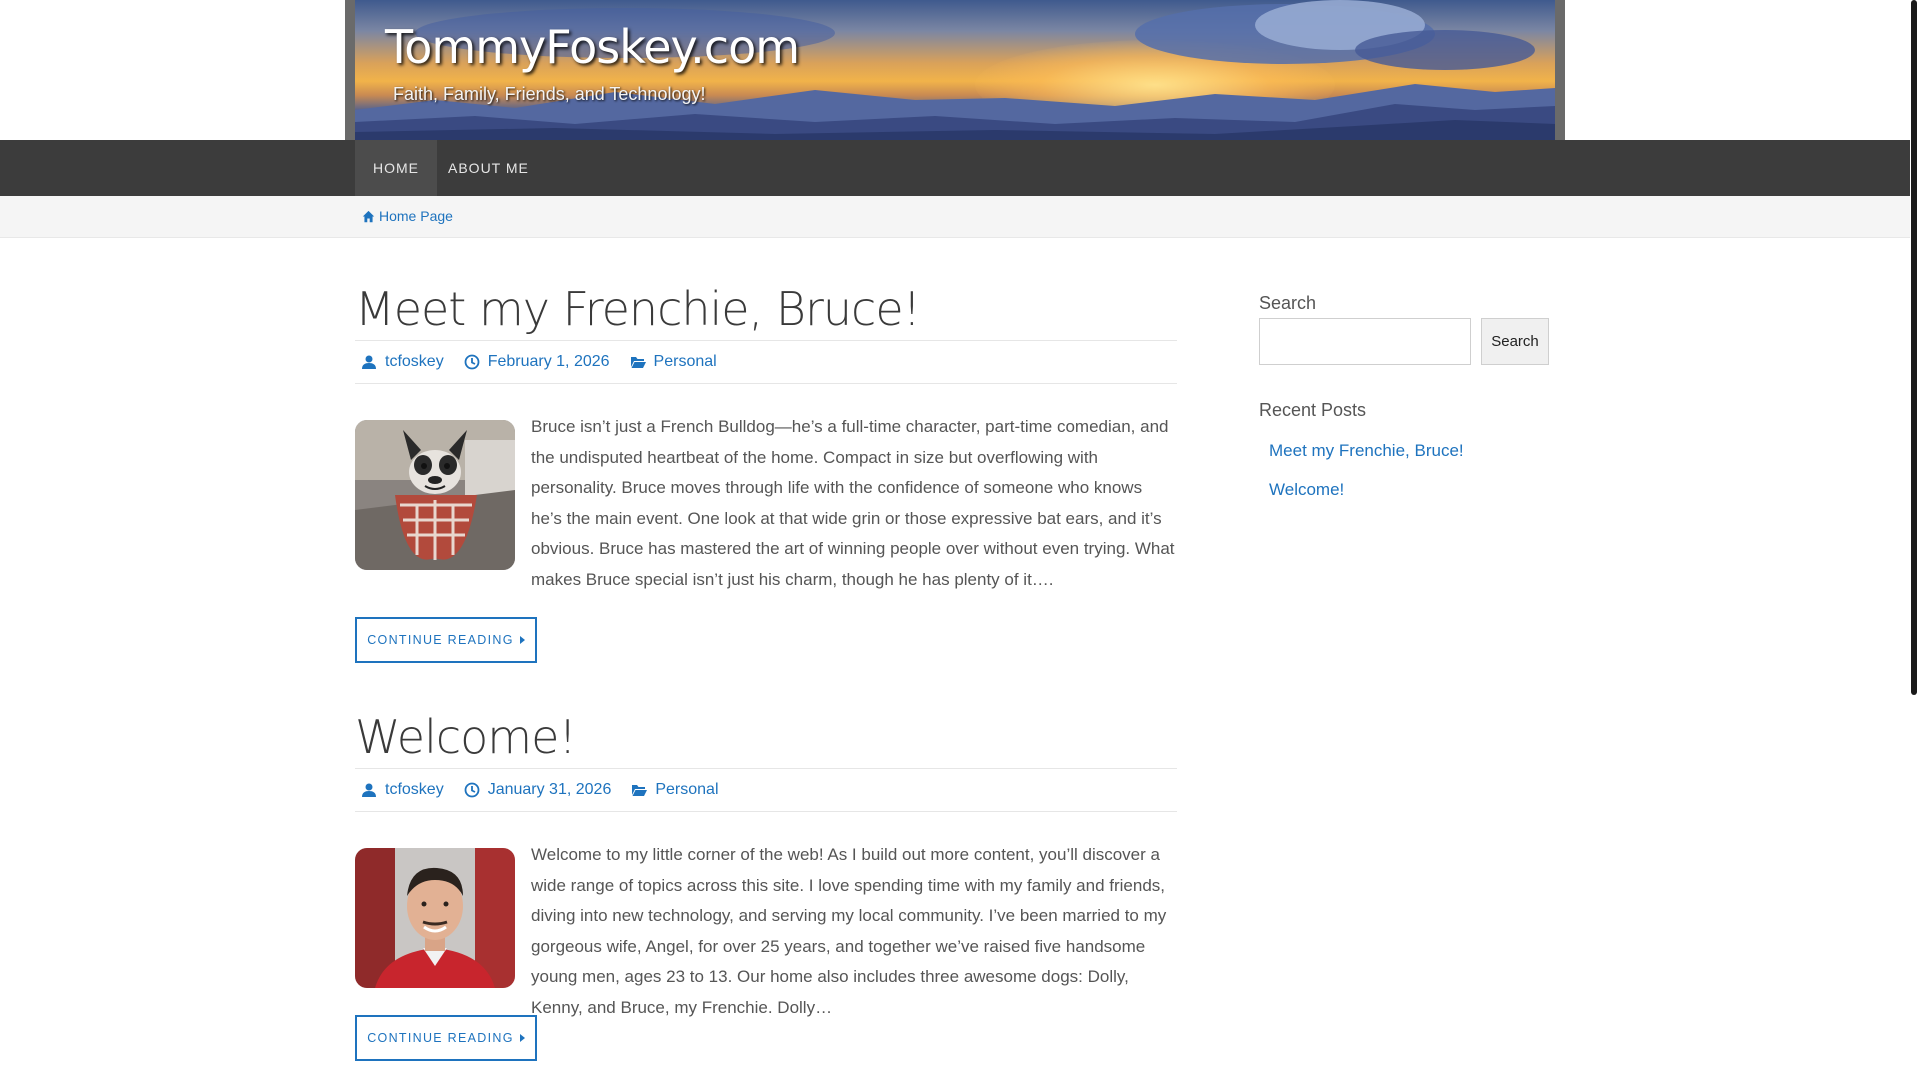 This screenshot has height=1080, width=1920. I want to click on post-date: January 31, 2026, so click(538, 790).